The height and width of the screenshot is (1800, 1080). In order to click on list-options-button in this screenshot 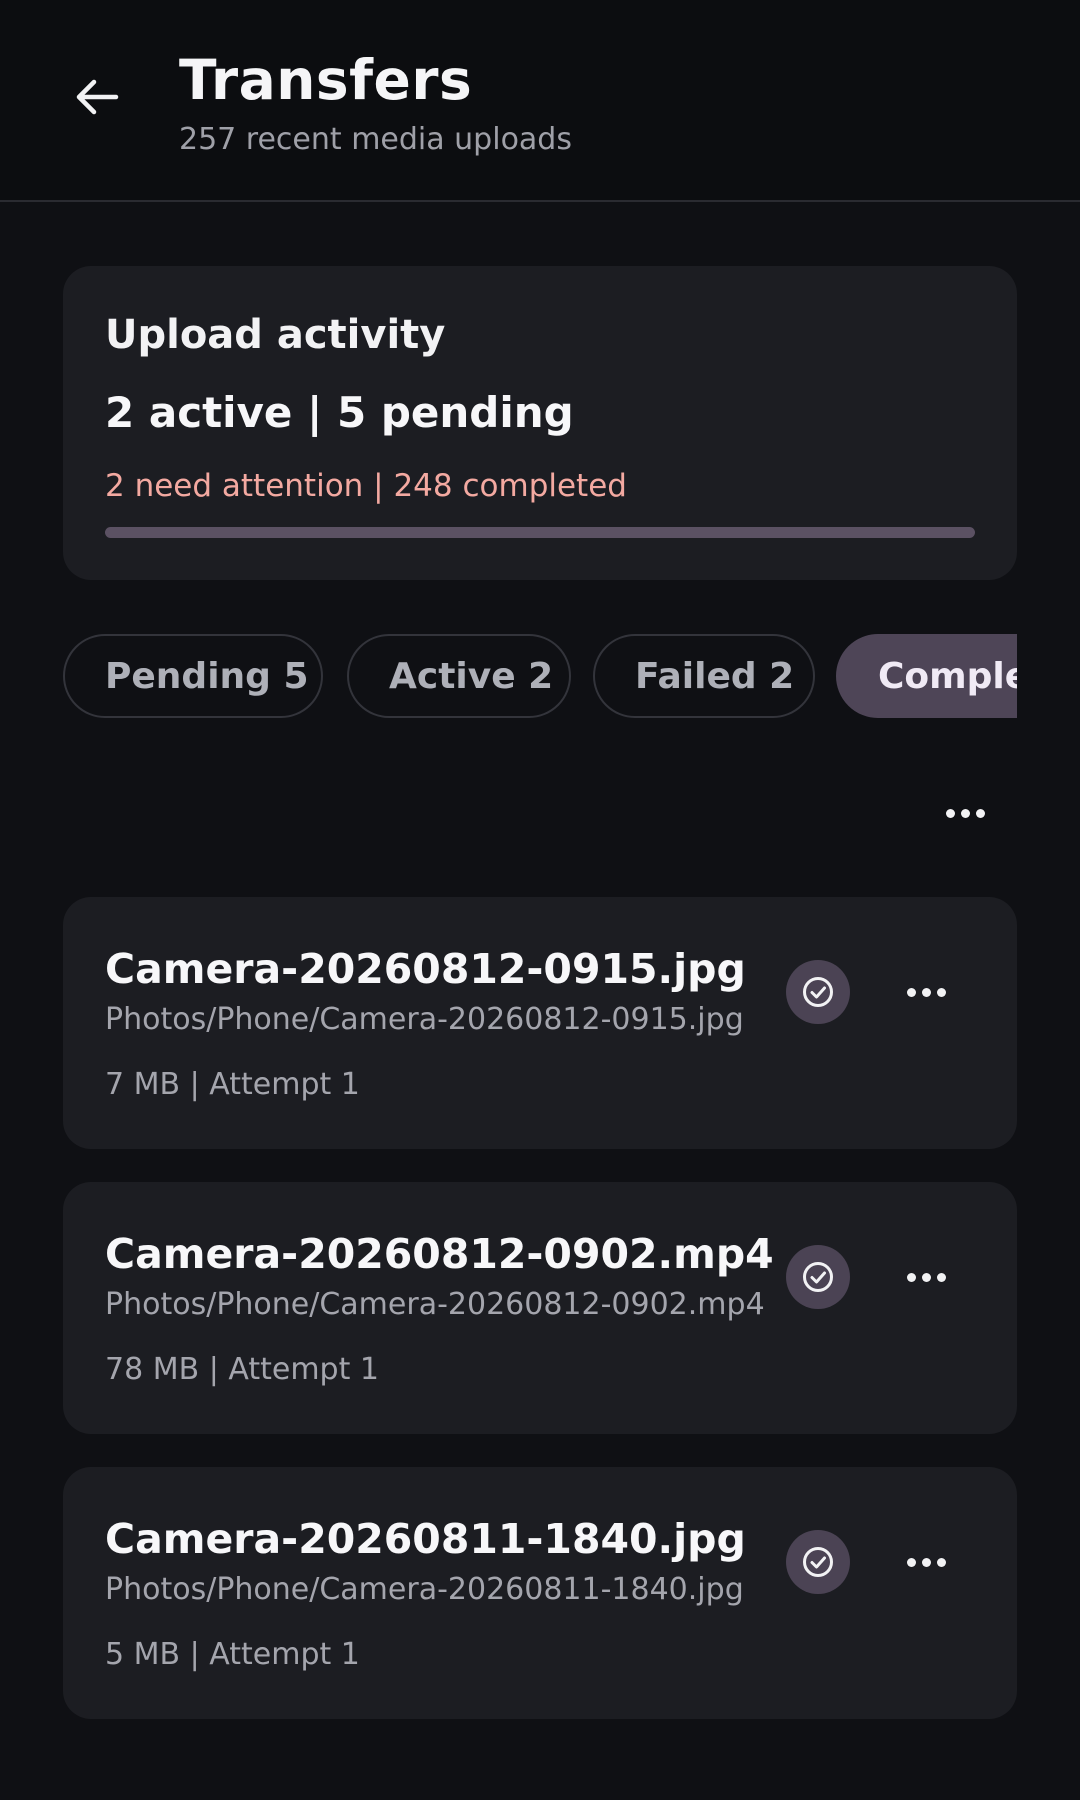, I will do `click(965, 813)`.